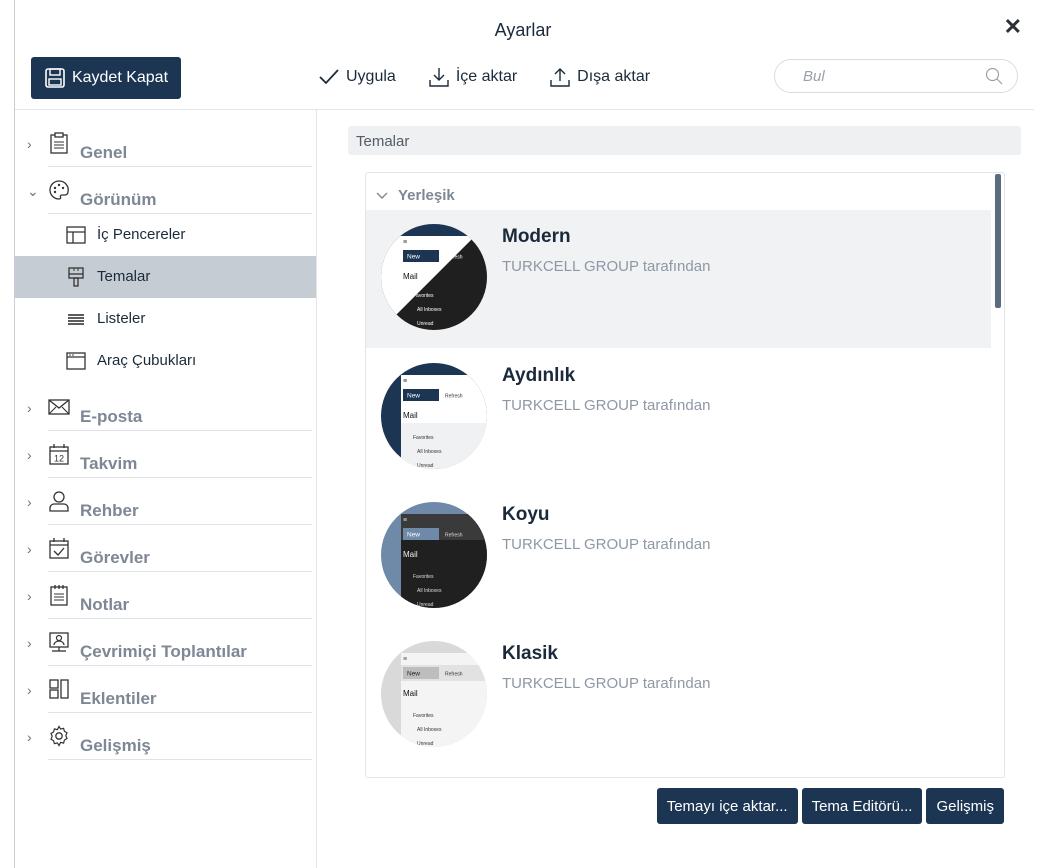 This screenshot has width=1046, height=868. What do you see at coordinates (371, 76) in the screenshot?
I see `apply-label: Uygula` at bounding box center [371, 76].